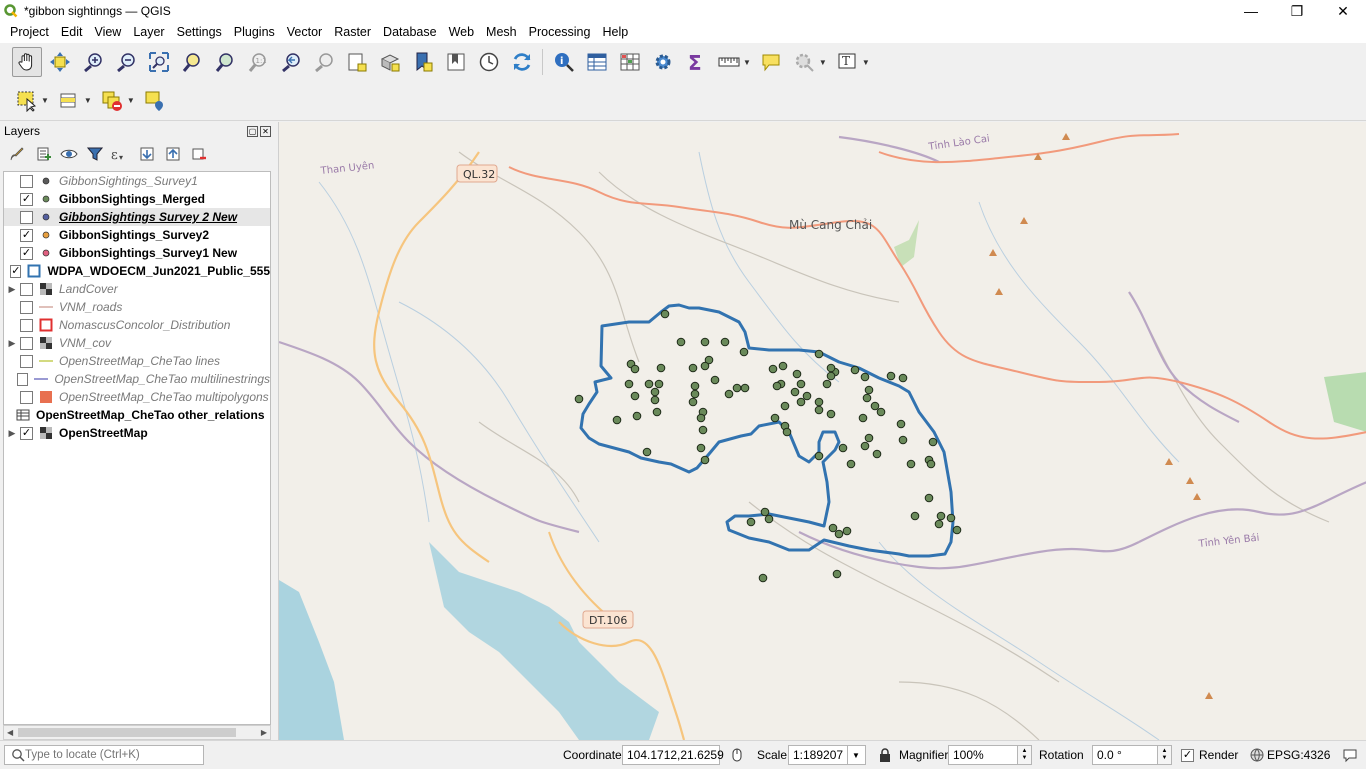 This screenshot has width=1366, height=769. I want to click on identify-features-button: i, so click(564, 62).